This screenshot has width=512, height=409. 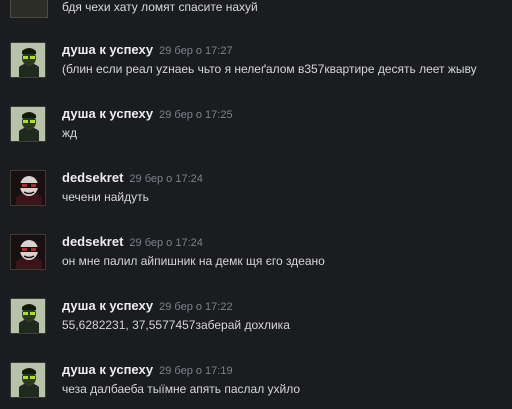 I want to click on message-text: чечени найдуть, so click(x=105, y=197).